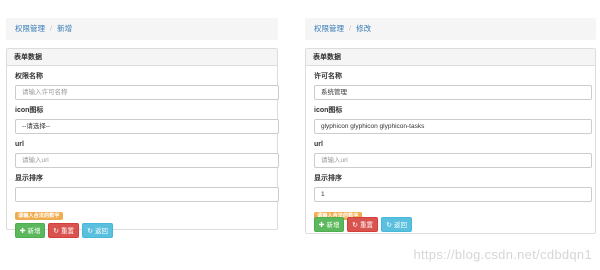 The height and width of the screenshot is (270, 600). What do you see at coordinates (502, 254) in the screenshot?
I see `watermark: https://blog.csdn.net/cdbdqn1` at bounding box center [502, 254].